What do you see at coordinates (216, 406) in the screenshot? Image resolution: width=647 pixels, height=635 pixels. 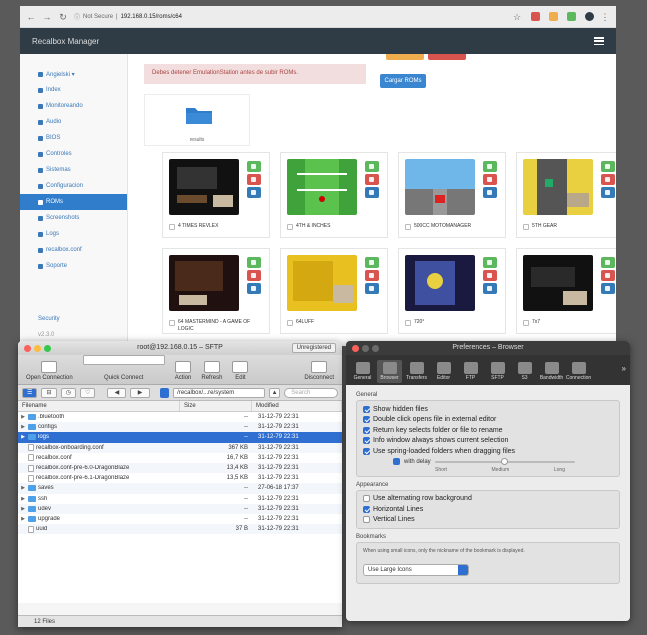 I see `size-column-header: Size` at bounding box center [216, 406].